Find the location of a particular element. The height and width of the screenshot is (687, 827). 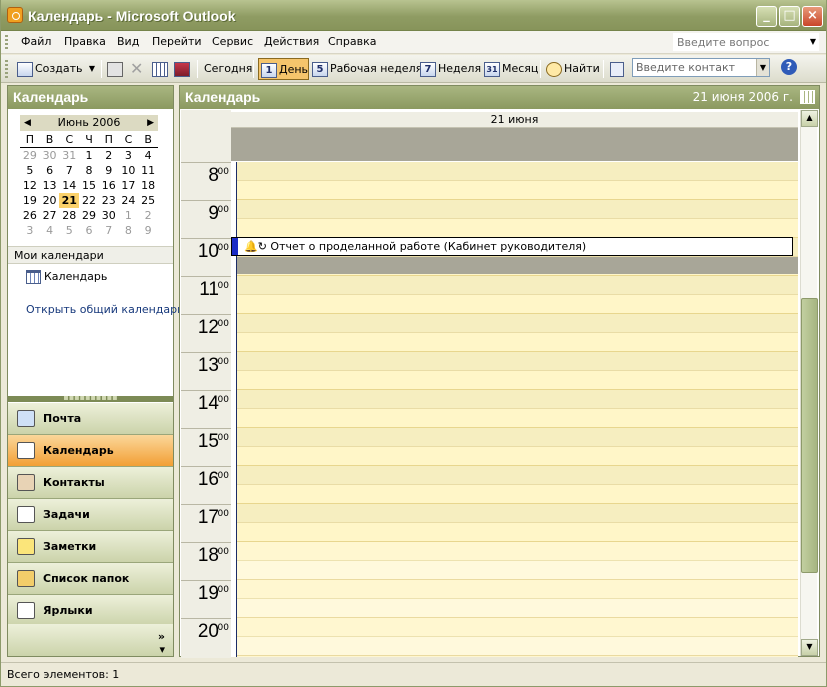

date-navigator-day: 11 is located at coordinates (148, 170).